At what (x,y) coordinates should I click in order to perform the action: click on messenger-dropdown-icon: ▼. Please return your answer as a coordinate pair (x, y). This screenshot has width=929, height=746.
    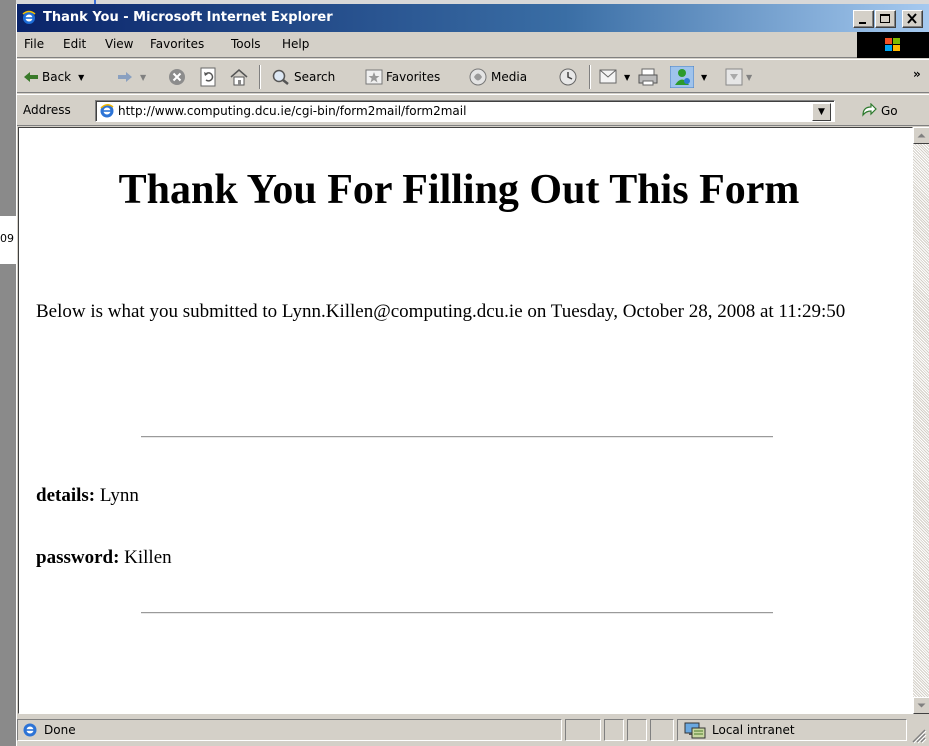
    Looking at the image, I should click on (704, 77).